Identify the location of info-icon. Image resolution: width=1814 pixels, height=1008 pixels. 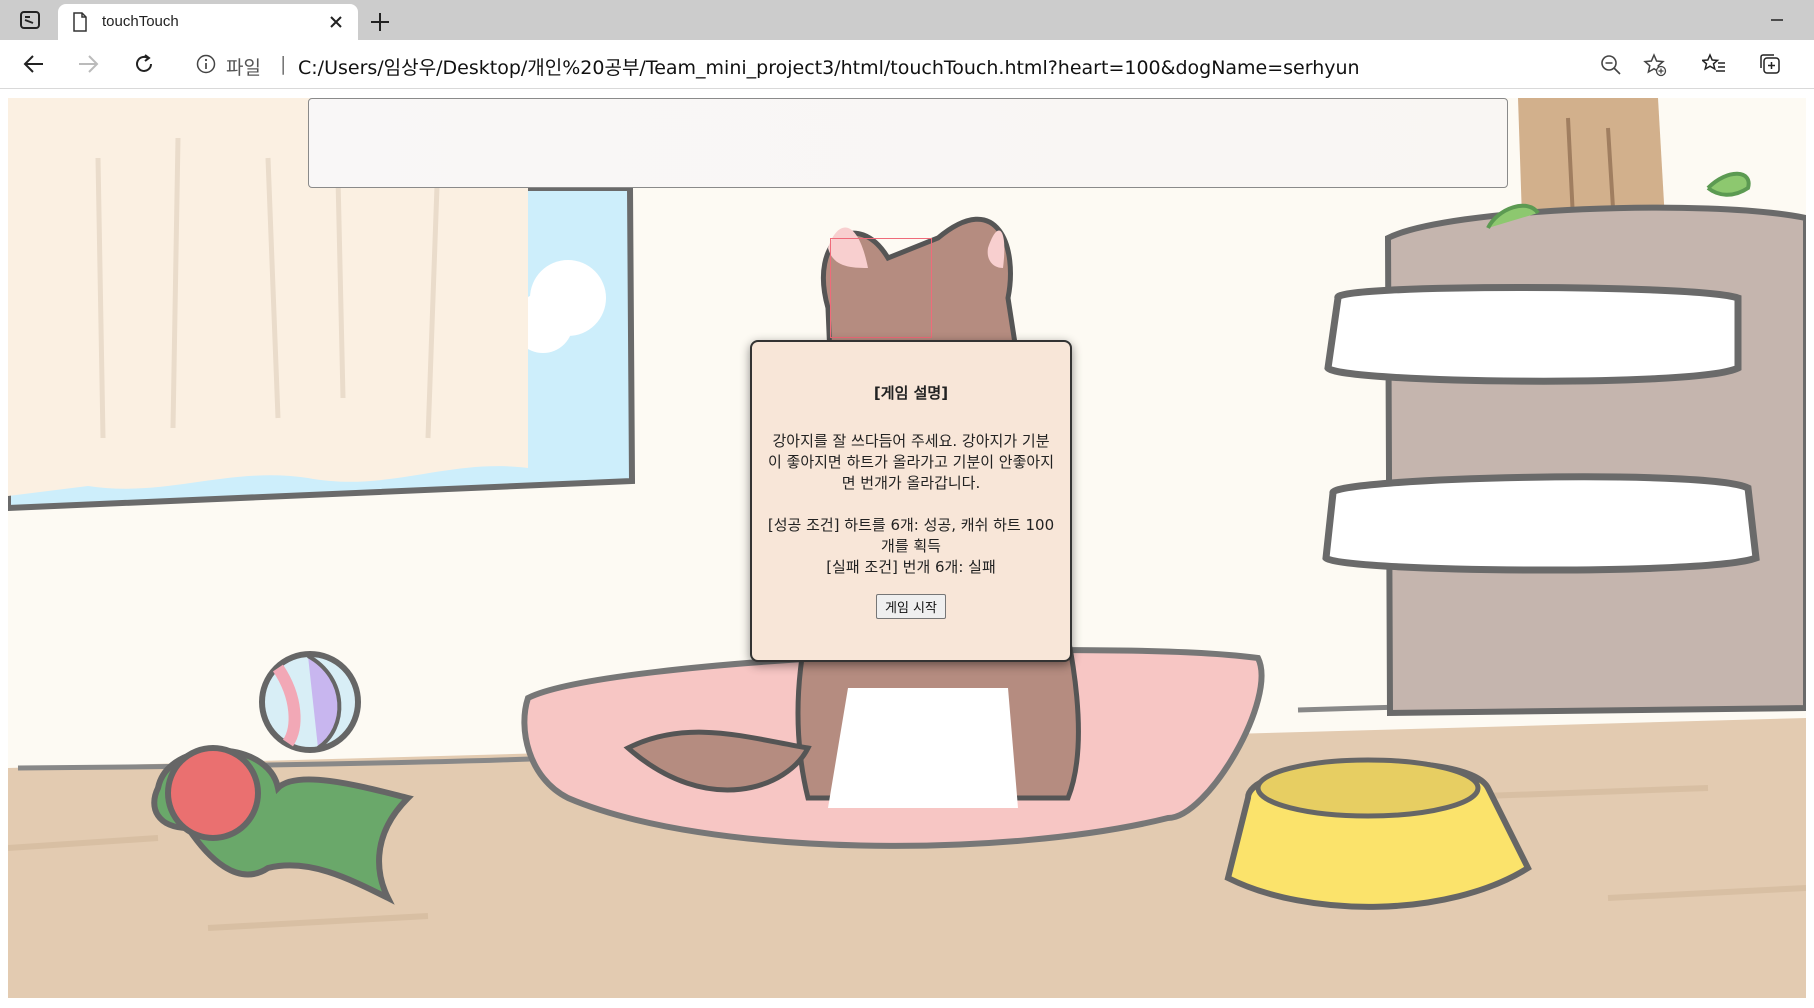
(206, 64).